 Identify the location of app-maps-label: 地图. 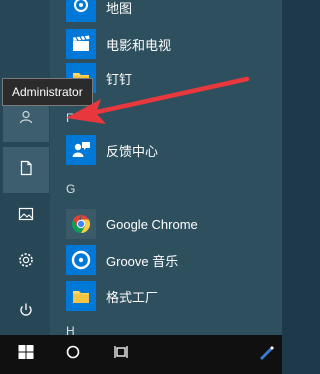
(119, 8).